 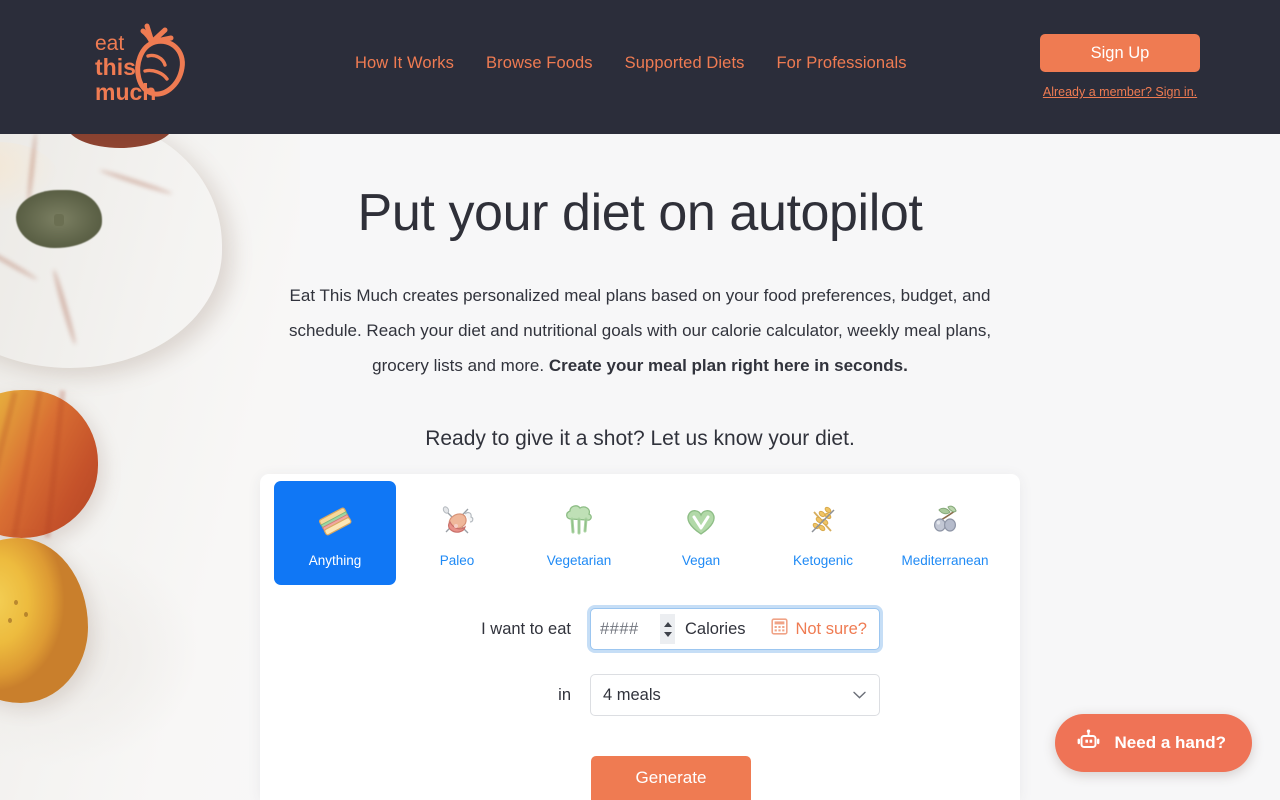 What do you see at coordinates (404, 63) in the screenshot?
I see `nav-how-it-works: How It Works` at bounding box center [404, 63].